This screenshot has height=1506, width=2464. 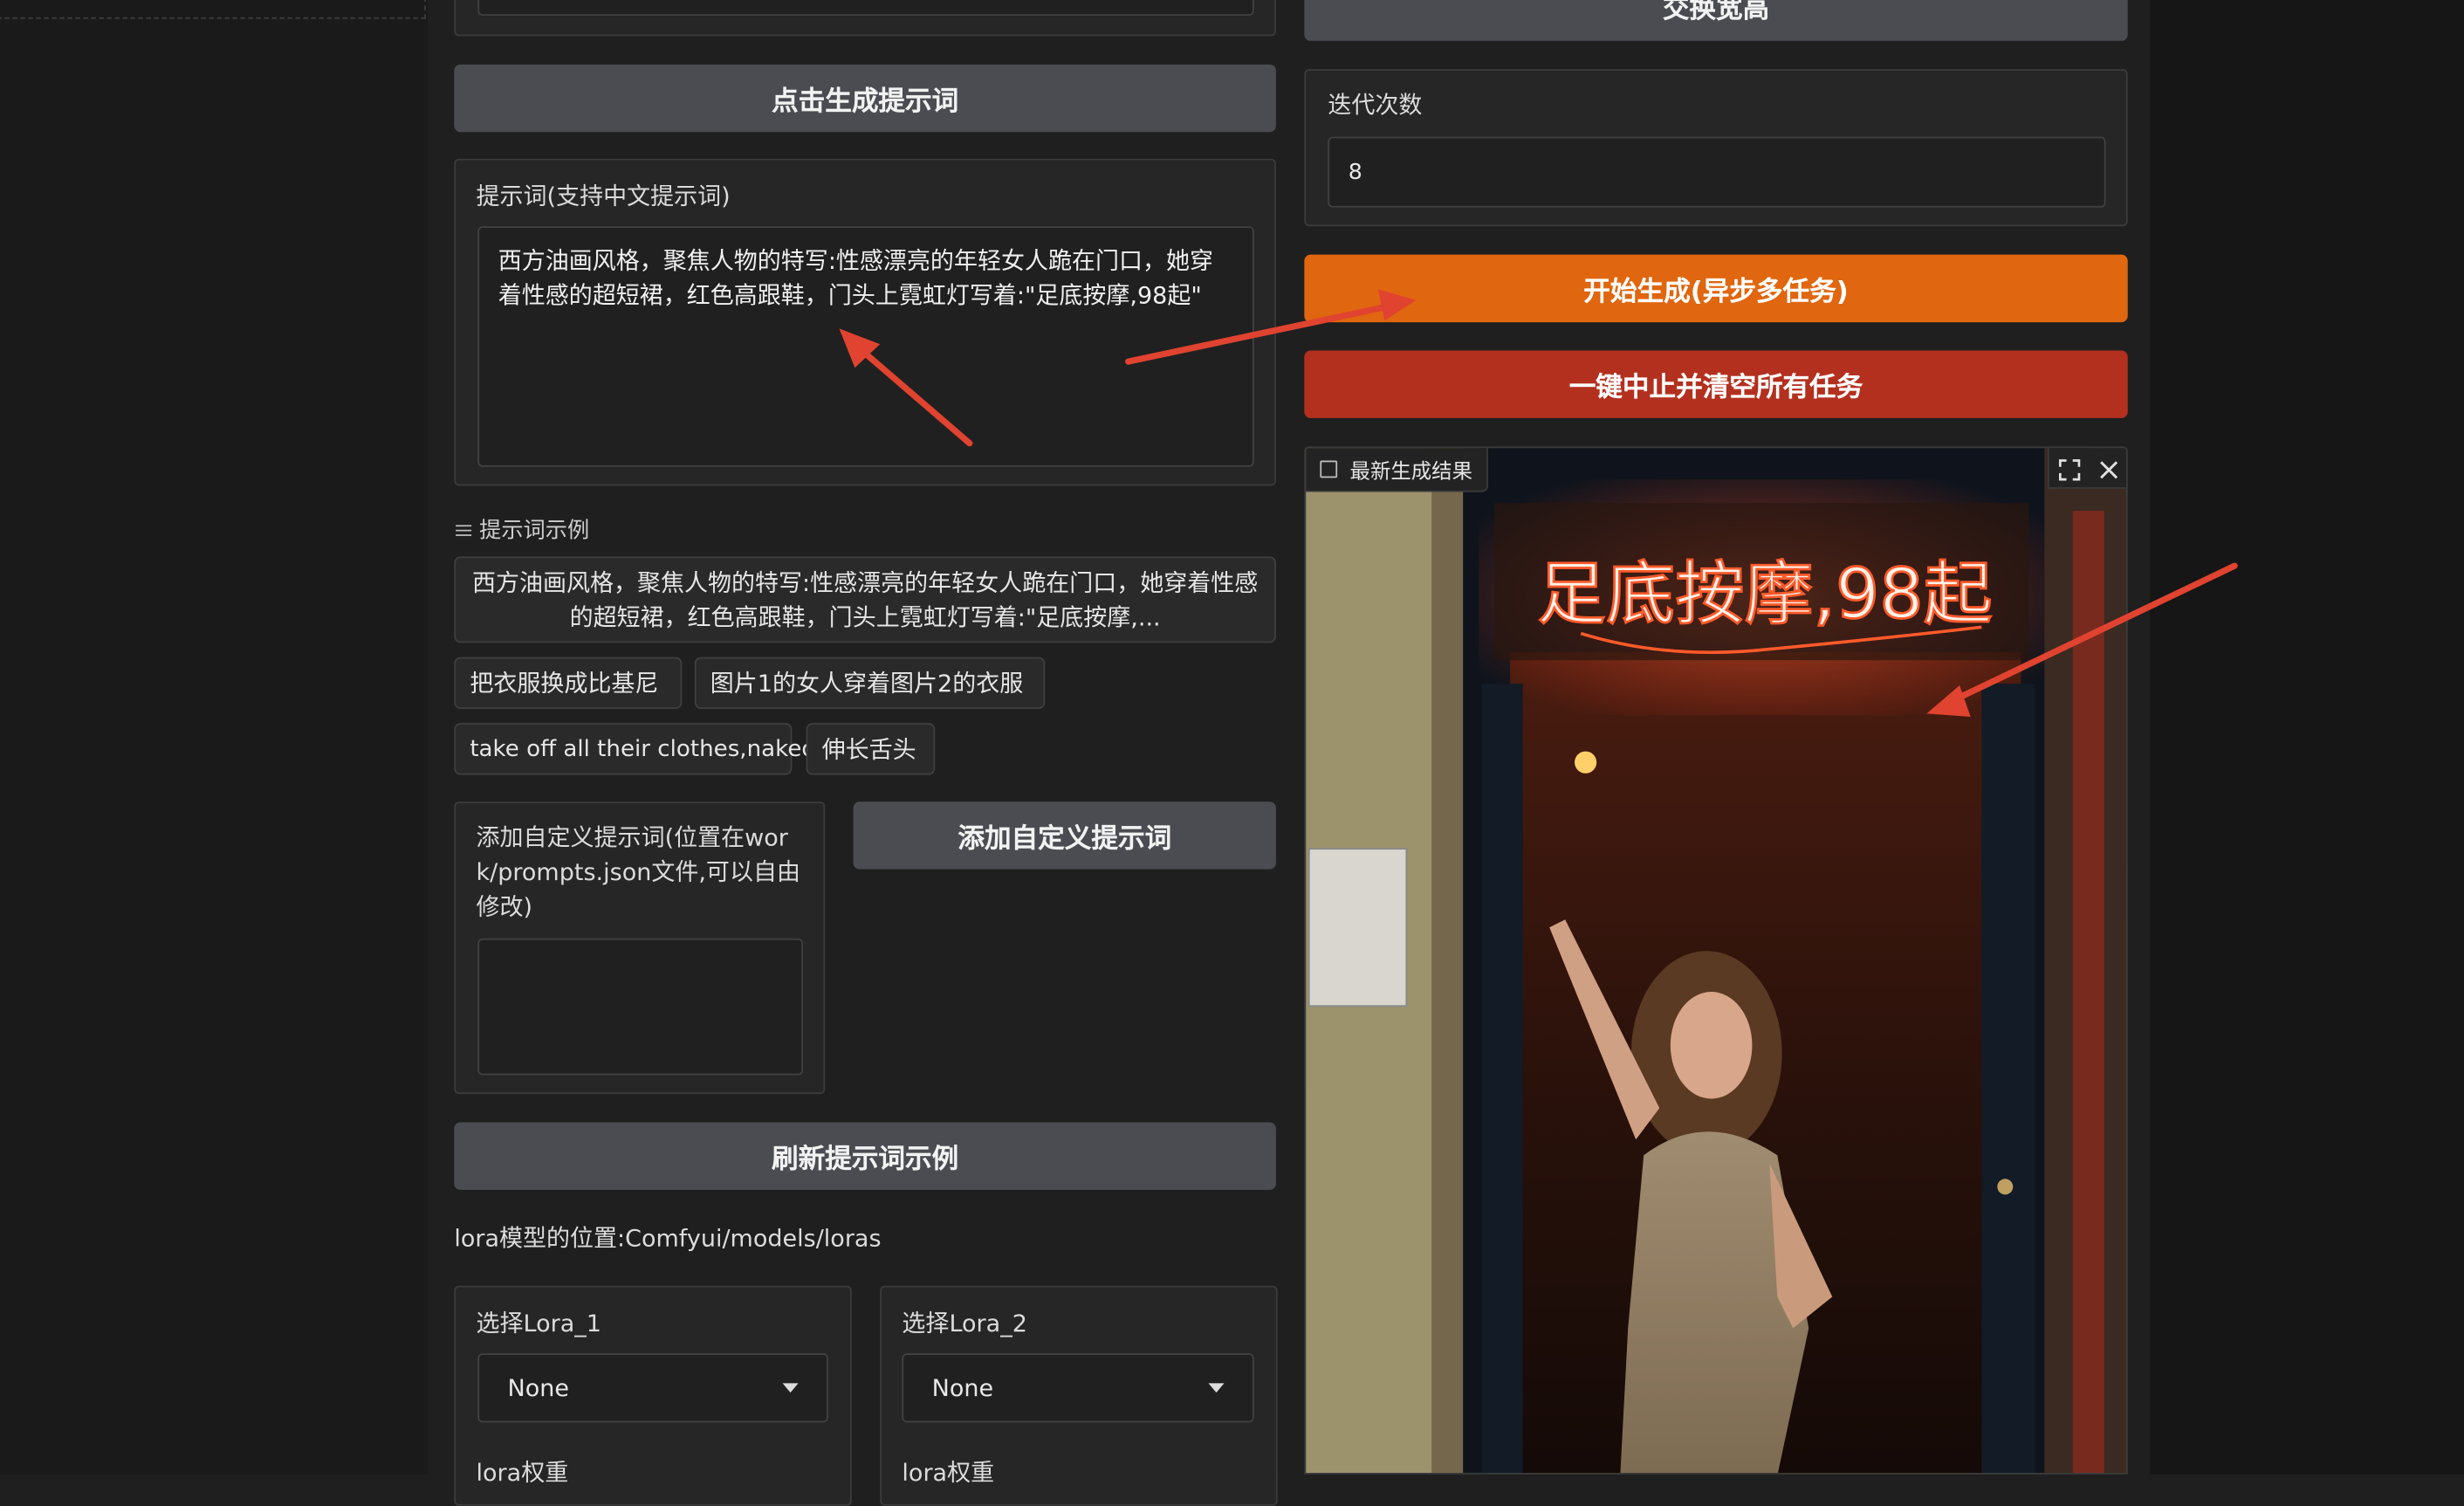 I want to click on annotation-arrow-to-prompt, so click(x=906, y=388).